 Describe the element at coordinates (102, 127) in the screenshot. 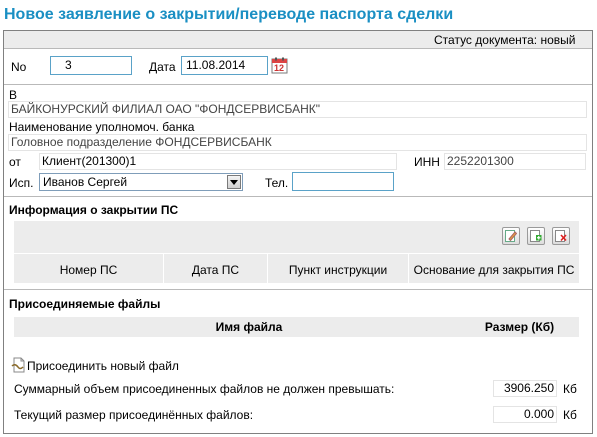

I see `authorized-bank-label: Наименование уполномоч. банка` at that location.